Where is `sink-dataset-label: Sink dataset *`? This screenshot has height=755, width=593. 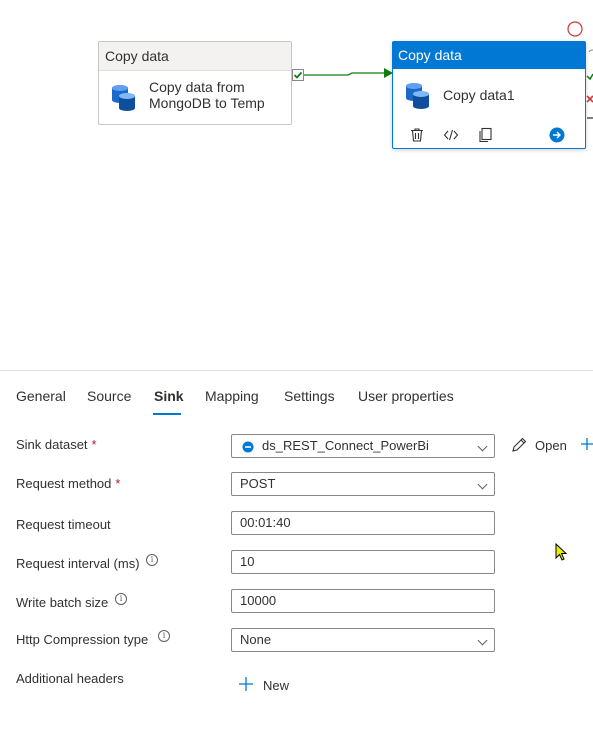
sink-dataset-label: Sink dataset * is located at coordinates (56, 444).